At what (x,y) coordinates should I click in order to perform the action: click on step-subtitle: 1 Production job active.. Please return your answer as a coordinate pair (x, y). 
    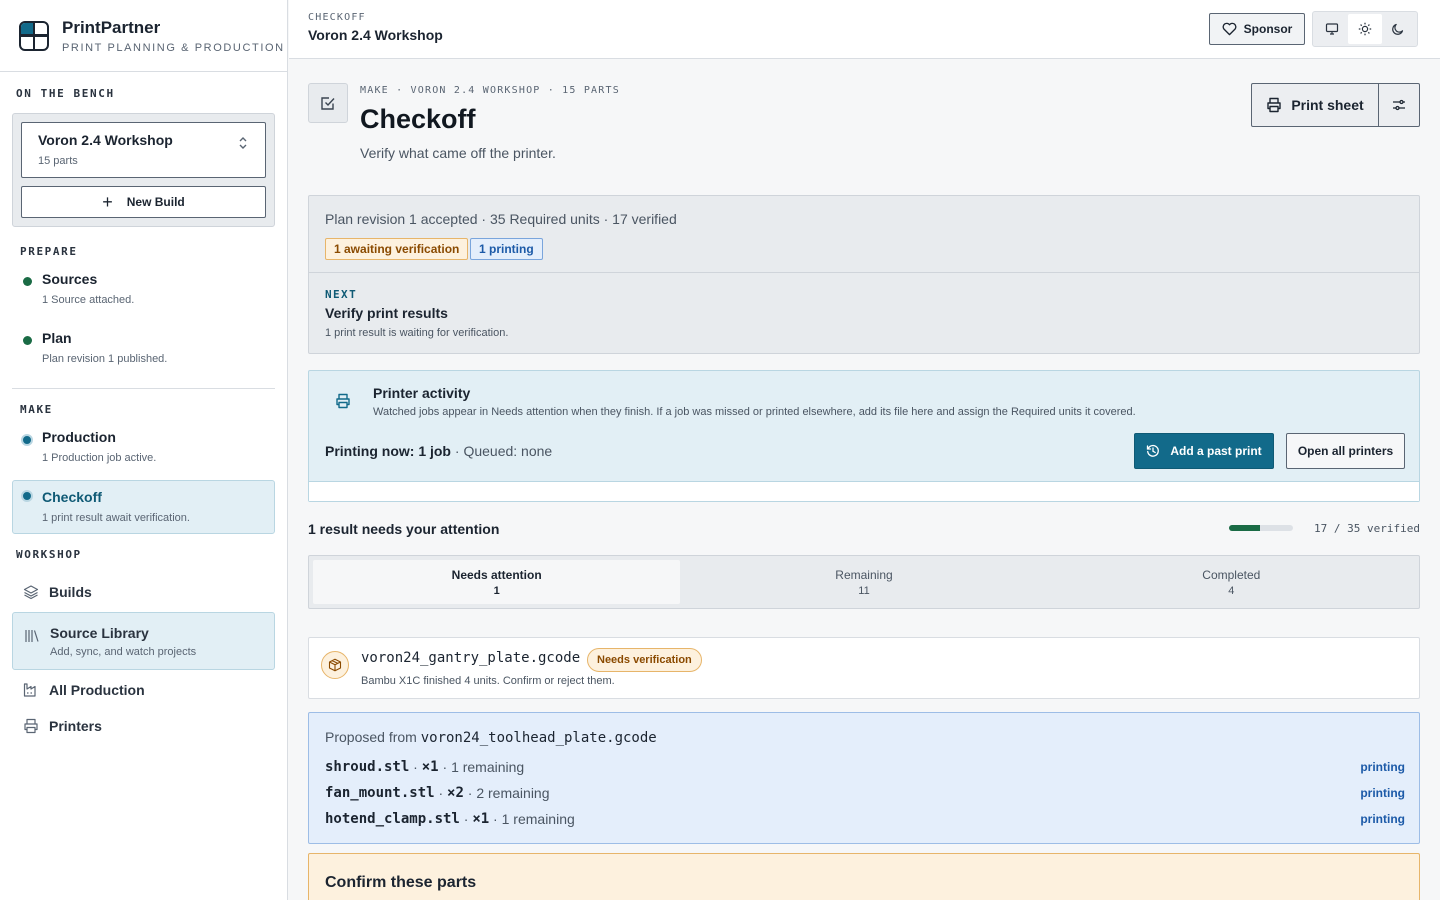
    Looking at the image, I should click on (99, 458).